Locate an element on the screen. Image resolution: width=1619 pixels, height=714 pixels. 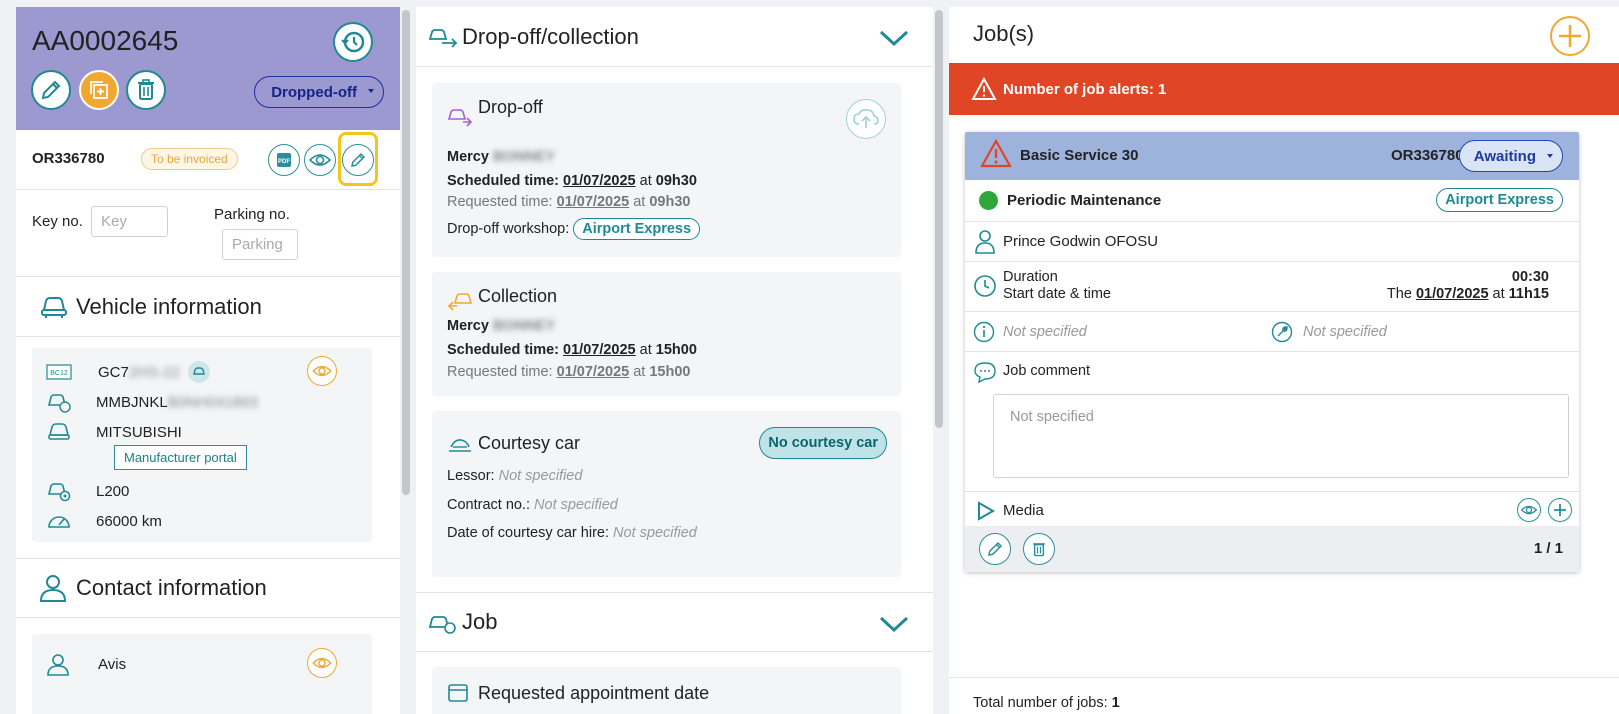
registration-row: BC12 GC72HS-22 is located at coordinates (128, 372).